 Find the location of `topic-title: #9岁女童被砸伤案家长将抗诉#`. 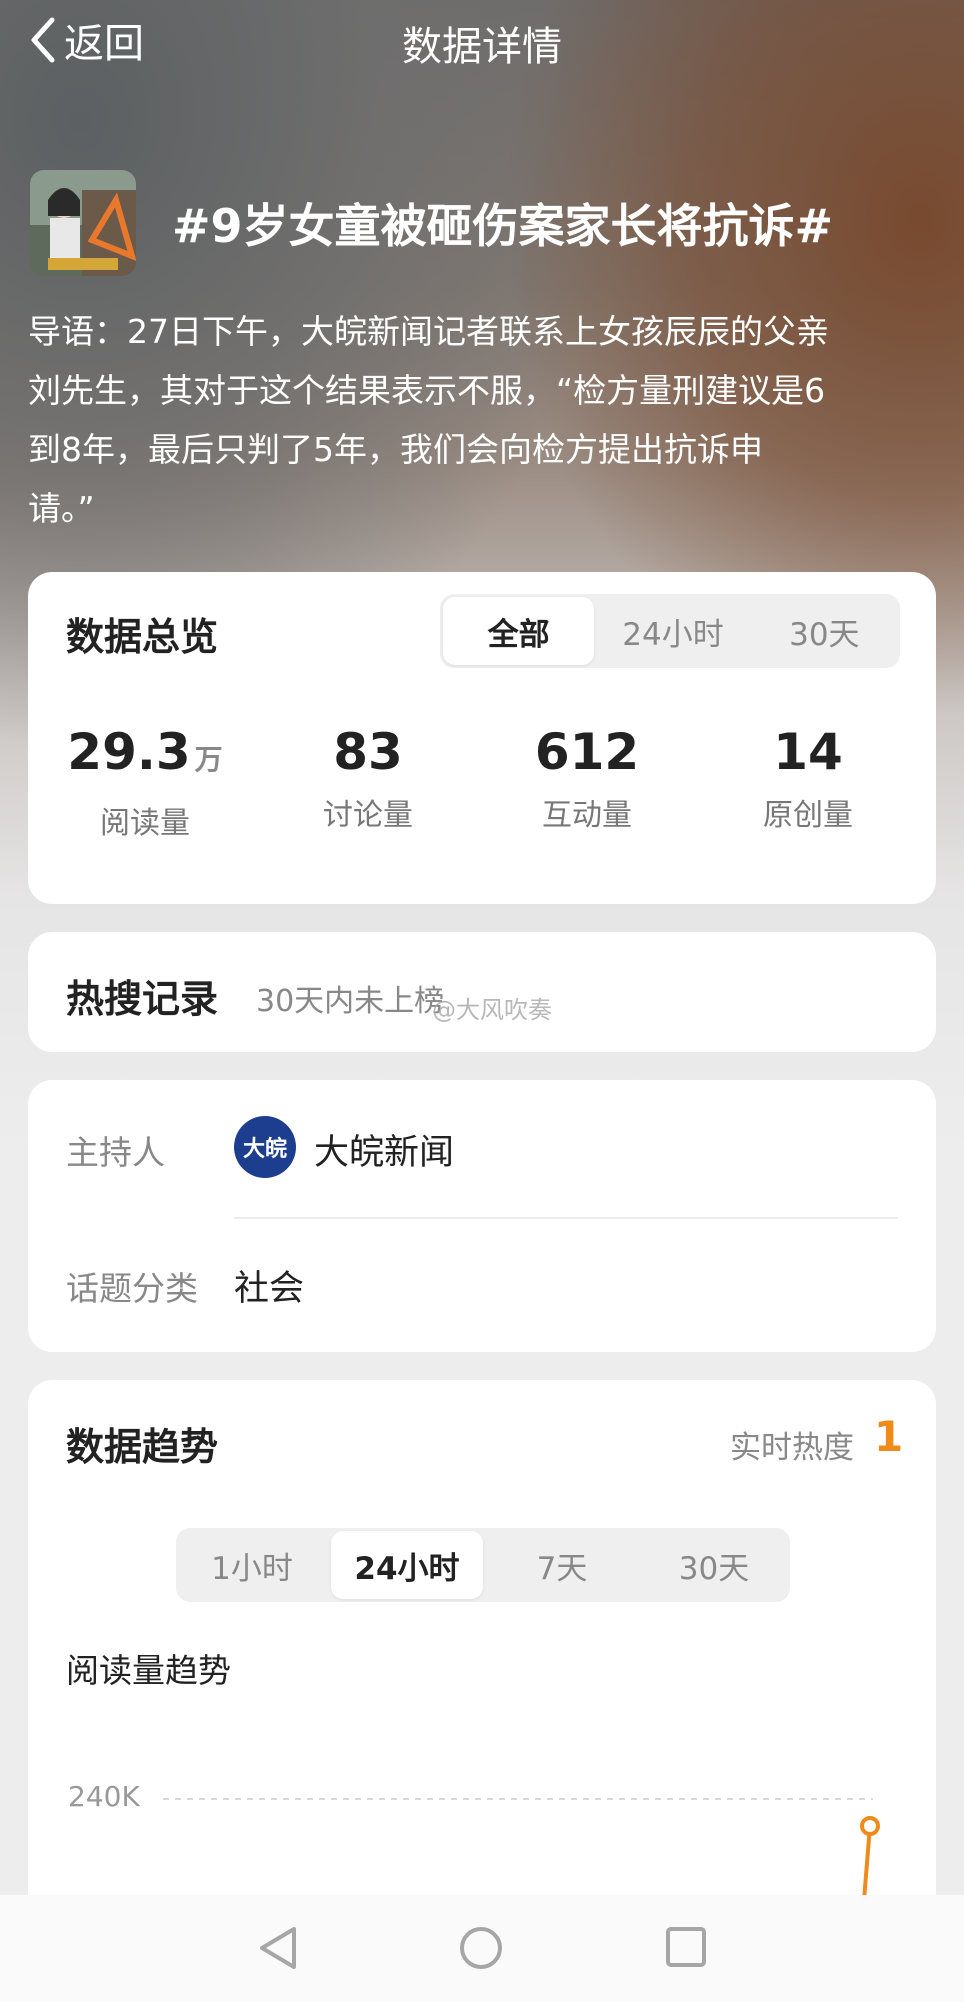

topic-title: #9岁女童被砸伤案家长将抗诉# is located at coordinates (503, 226).